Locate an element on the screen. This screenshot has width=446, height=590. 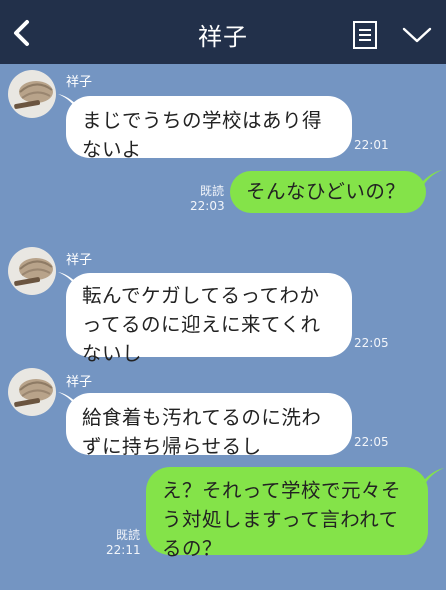
message-bubble-incoming: 転んでケガしてるってわかってるのに迎えに来てくれないし is located at coordinates (209, 319).